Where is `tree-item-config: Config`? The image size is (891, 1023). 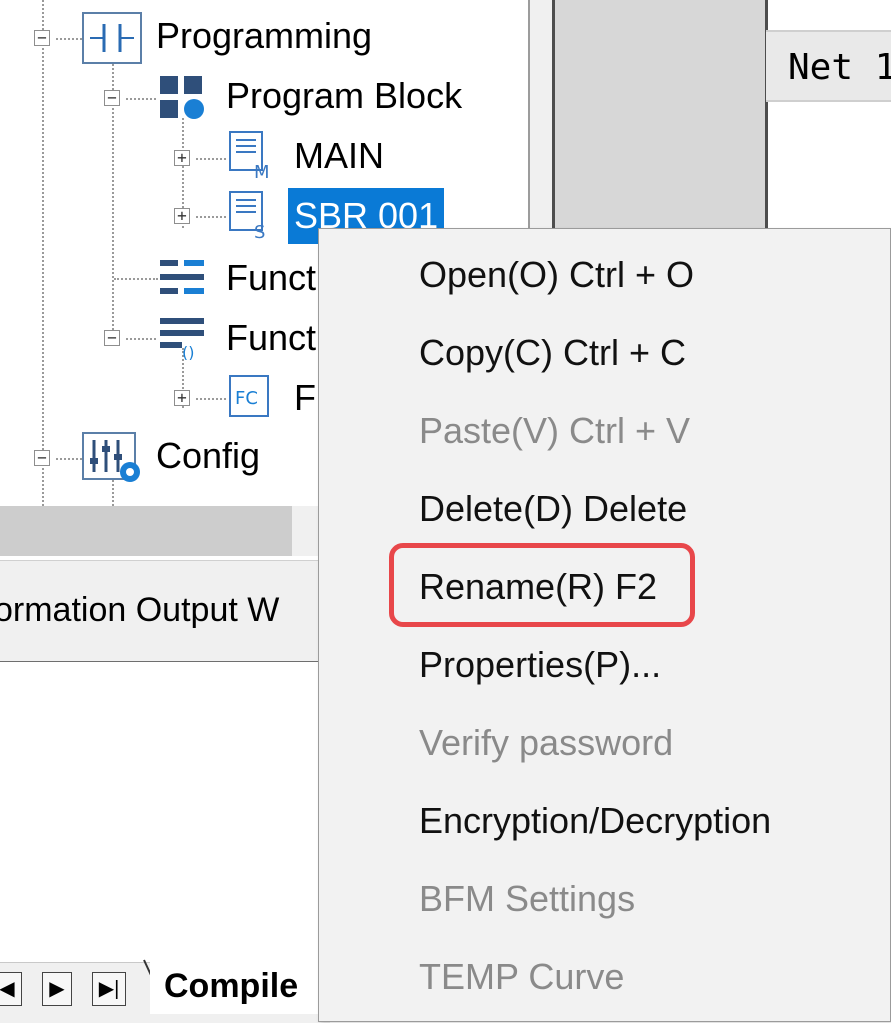
tree-item-config: Config is located at coordinates (208, 456).